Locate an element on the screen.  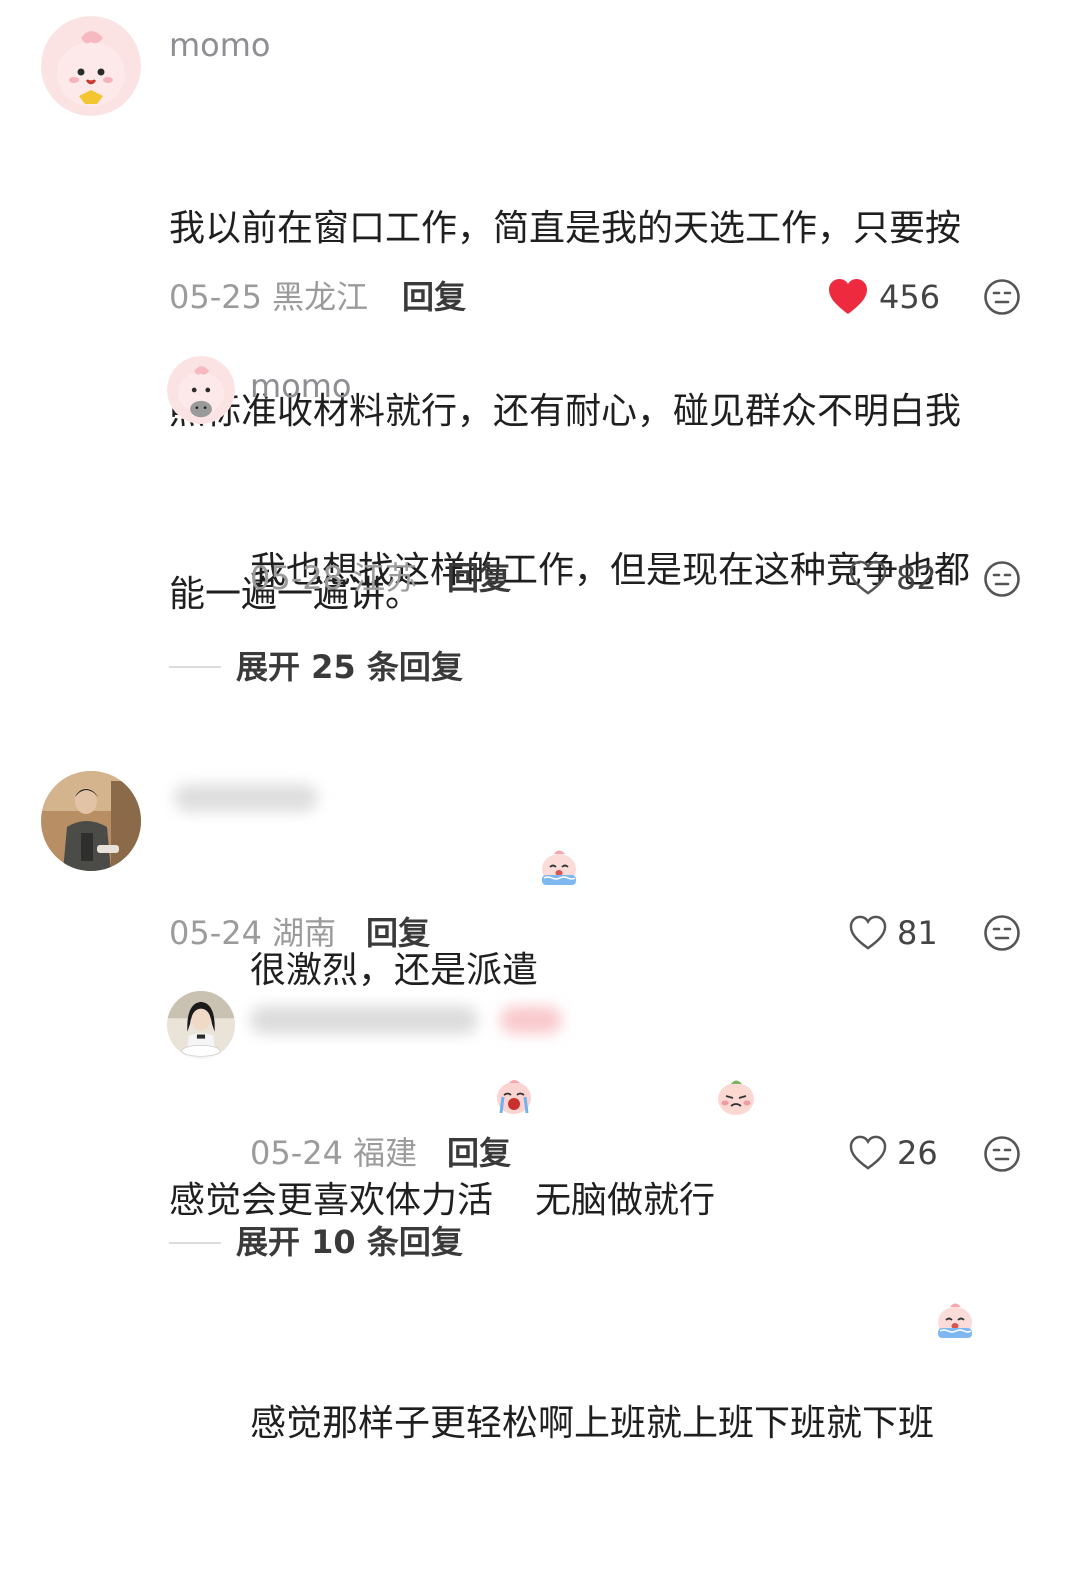
girl-photo-avatar-icon is located at coordinates (201, 1025).